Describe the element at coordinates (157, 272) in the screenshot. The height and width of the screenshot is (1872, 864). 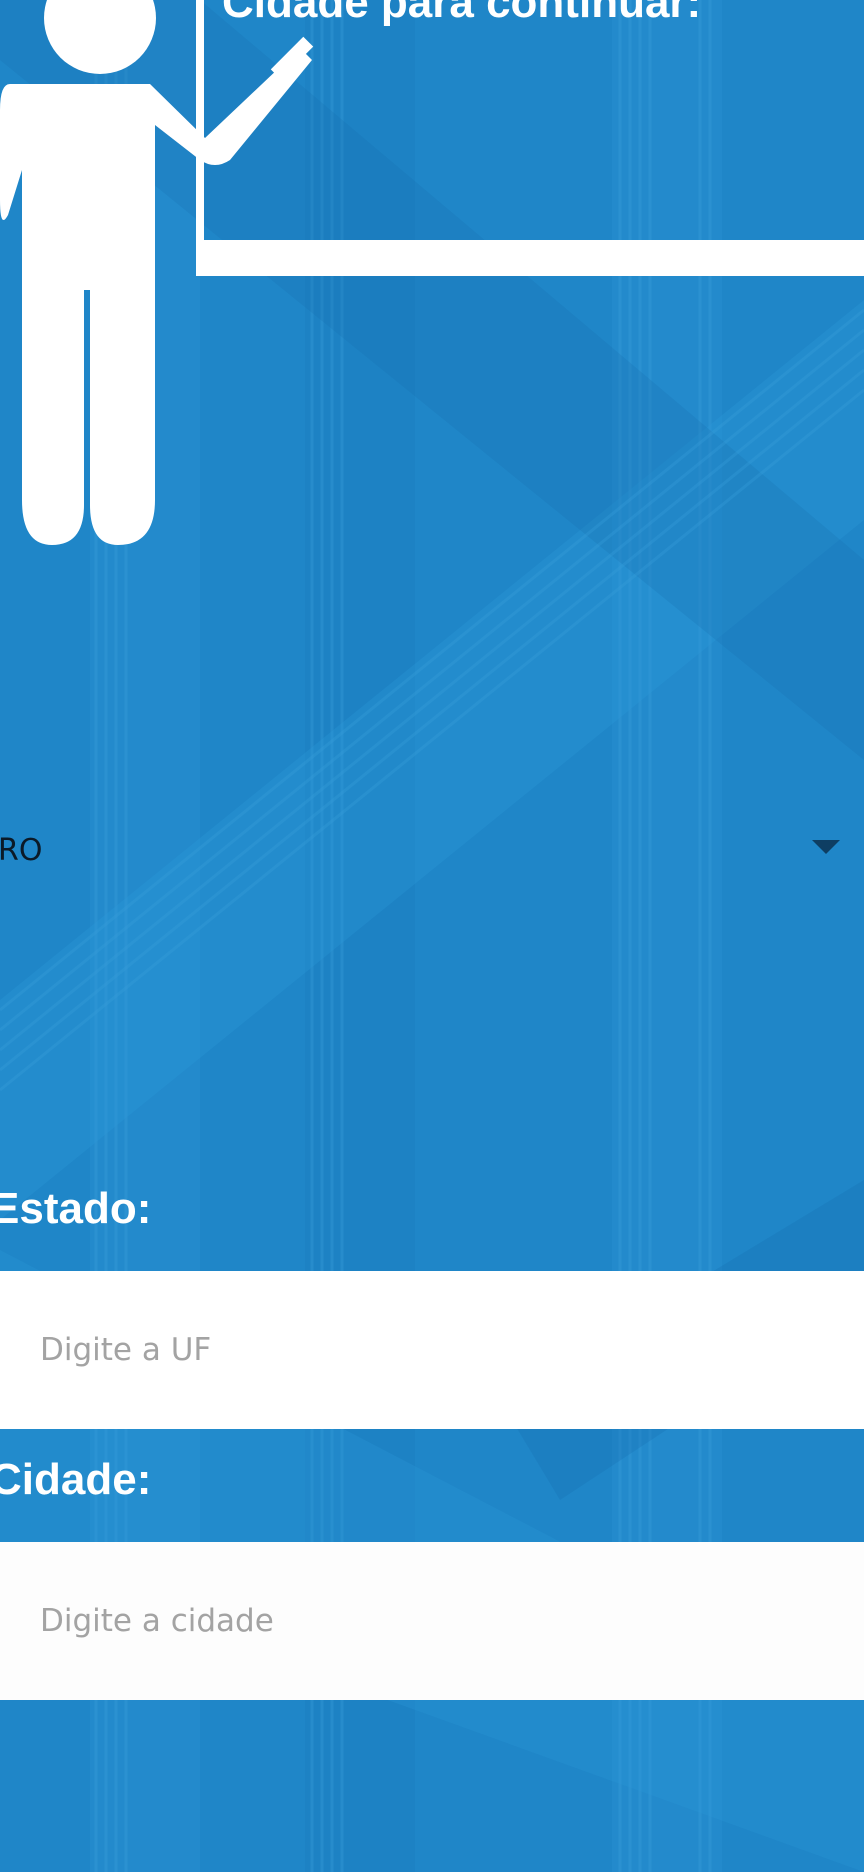
I see `teacher-presenting-icon` at that location.